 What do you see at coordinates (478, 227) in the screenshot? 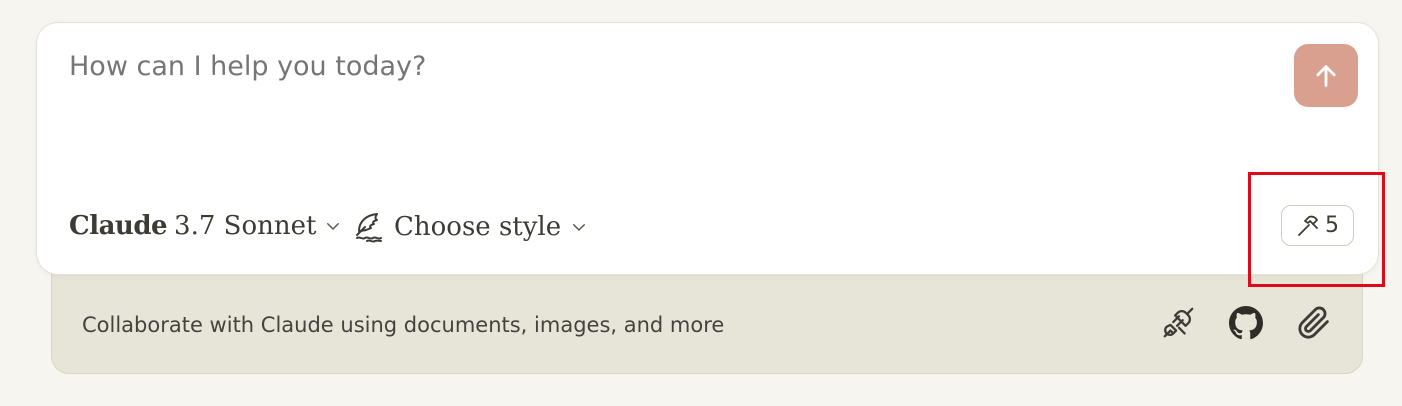
I see `style-label: Choose style` at bounding box center [478, 227].